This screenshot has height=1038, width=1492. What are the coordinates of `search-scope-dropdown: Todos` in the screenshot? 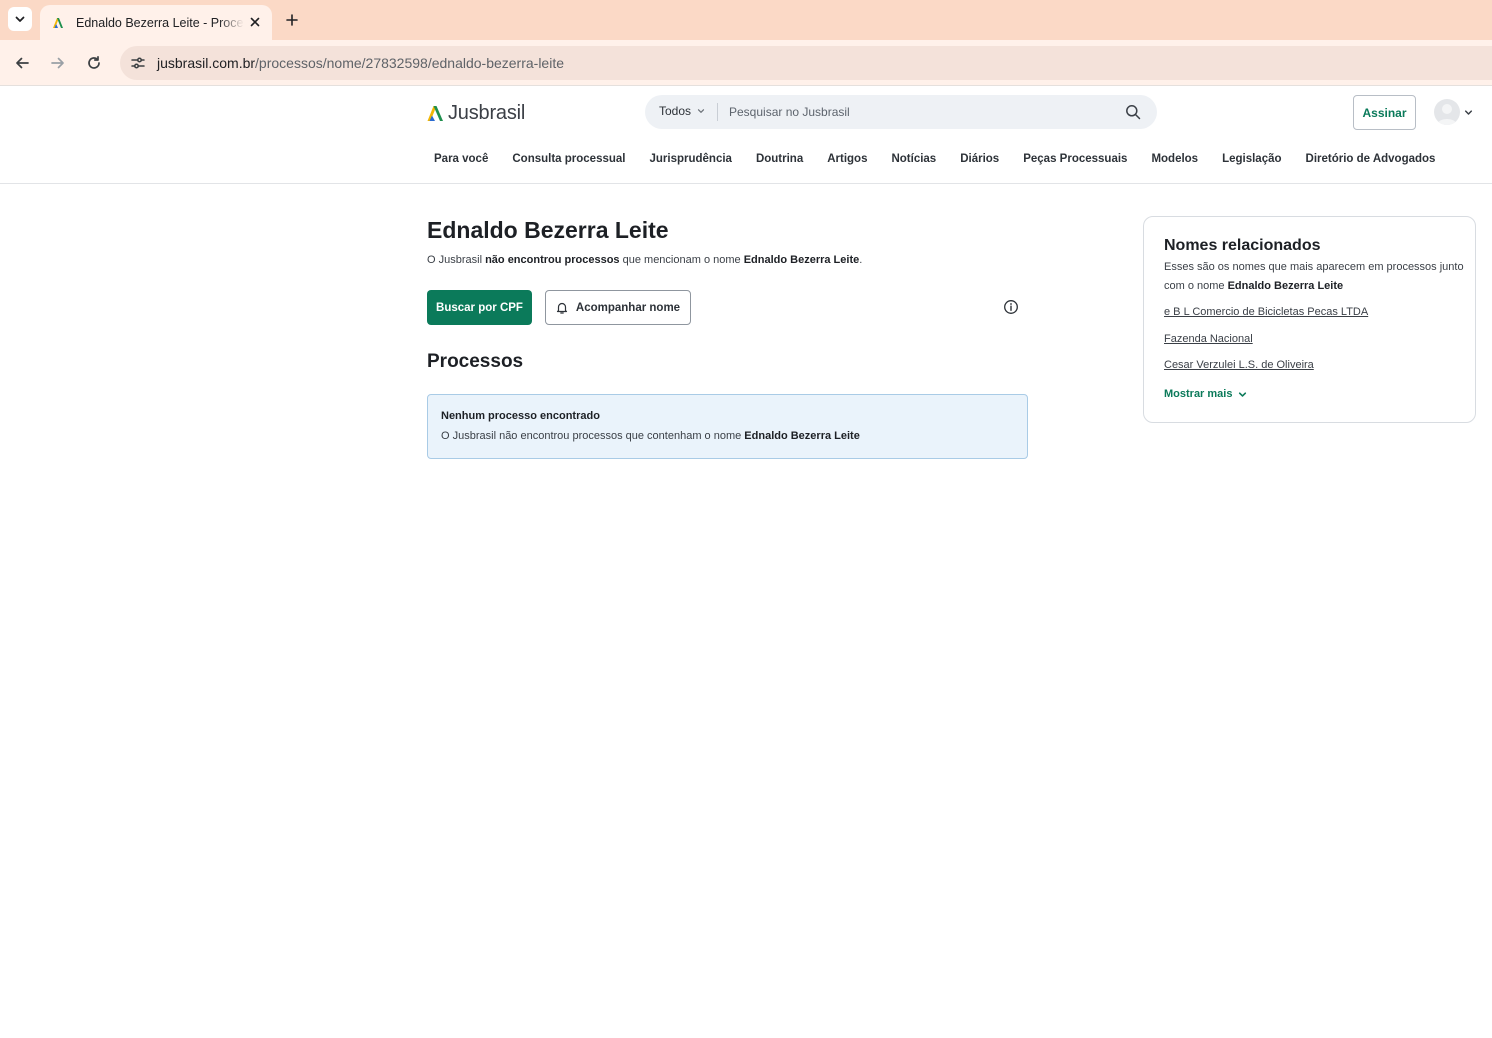 It's located at (682, 111).